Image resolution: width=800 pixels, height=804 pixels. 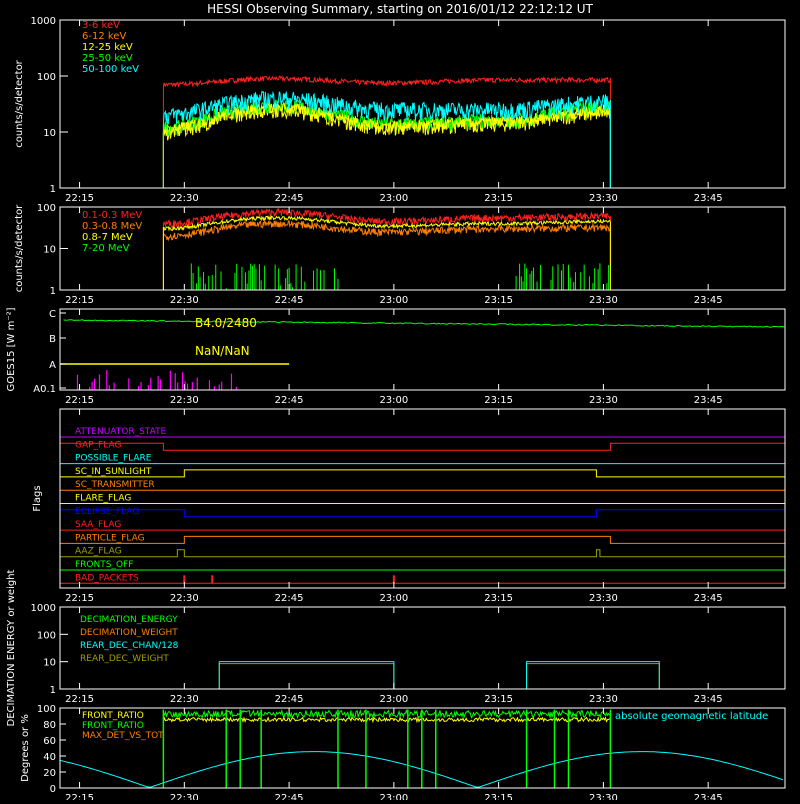 What do you see at coordinates (46, 709) in the screenshot?
I see `ratios-ytick-label: 100` at bounding box center [46, 709].